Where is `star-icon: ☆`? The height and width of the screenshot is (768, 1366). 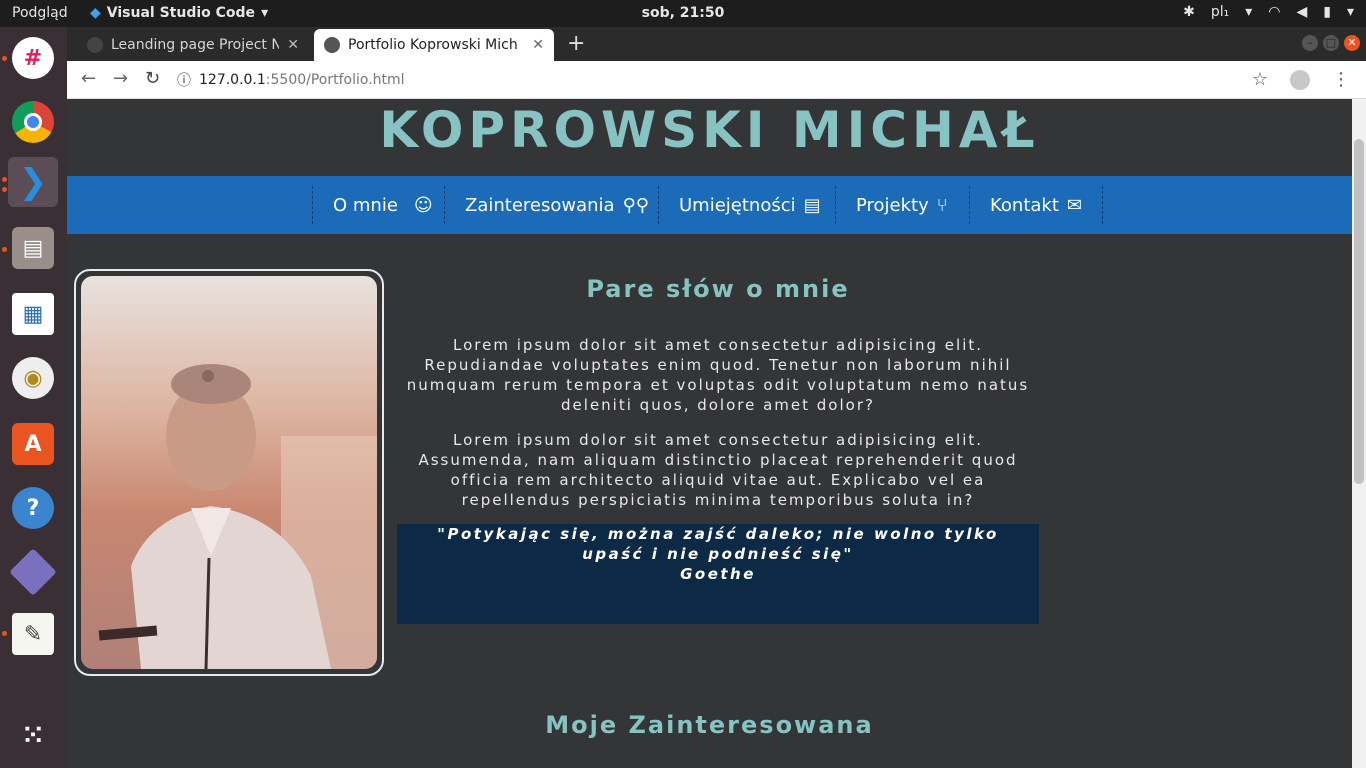 star-icon: ☆ is located at coordinates (1260, 79).